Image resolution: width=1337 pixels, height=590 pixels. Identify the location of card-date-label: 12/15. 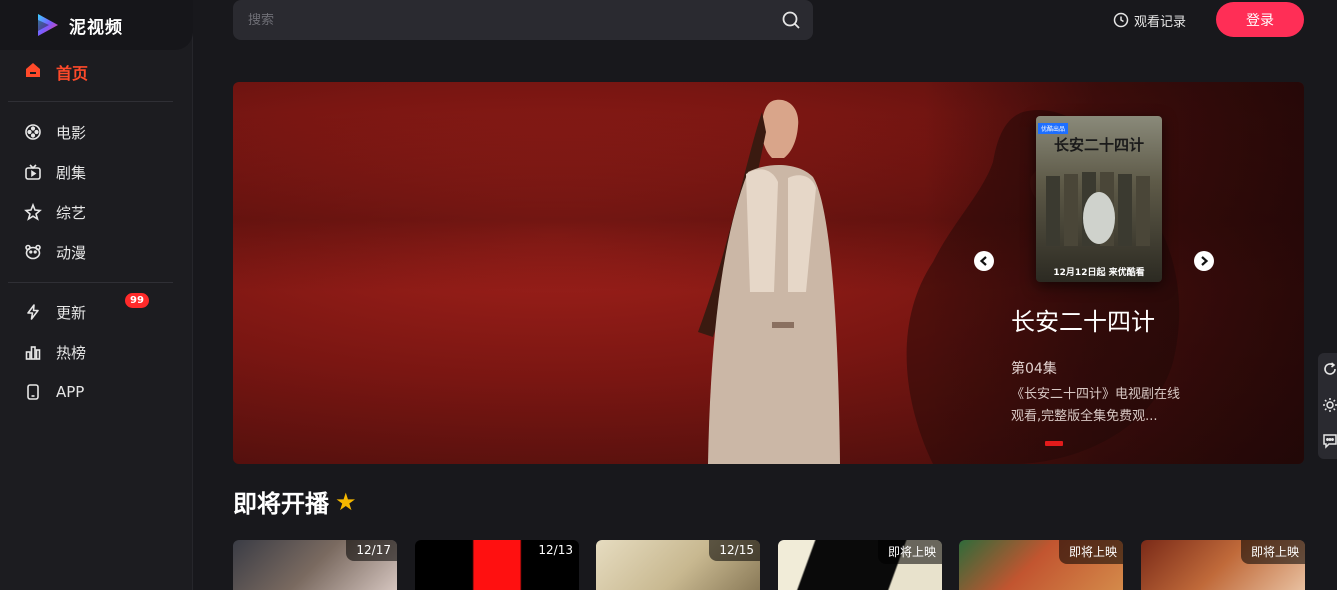
(734, 550).